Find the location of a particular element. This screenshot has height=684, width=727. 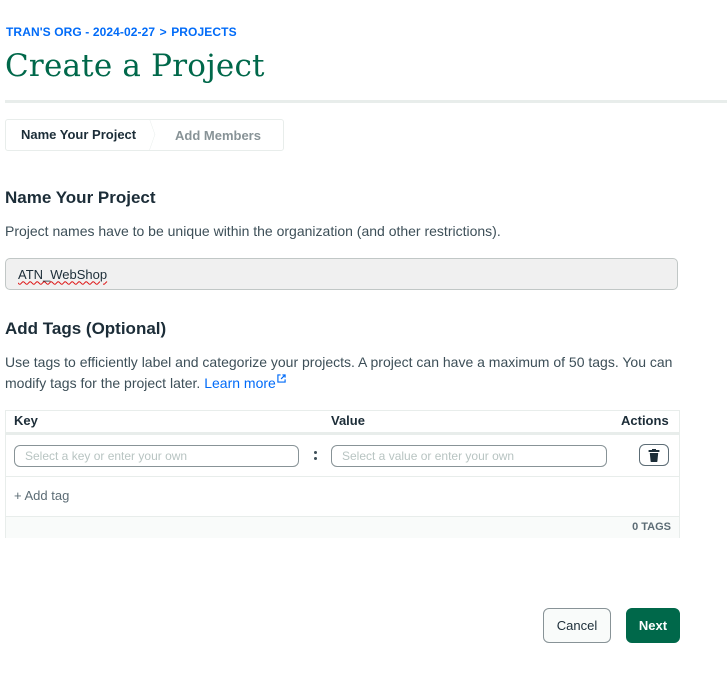

tags-table-footer: 0 TAGS is located at coordinates (342, 527).